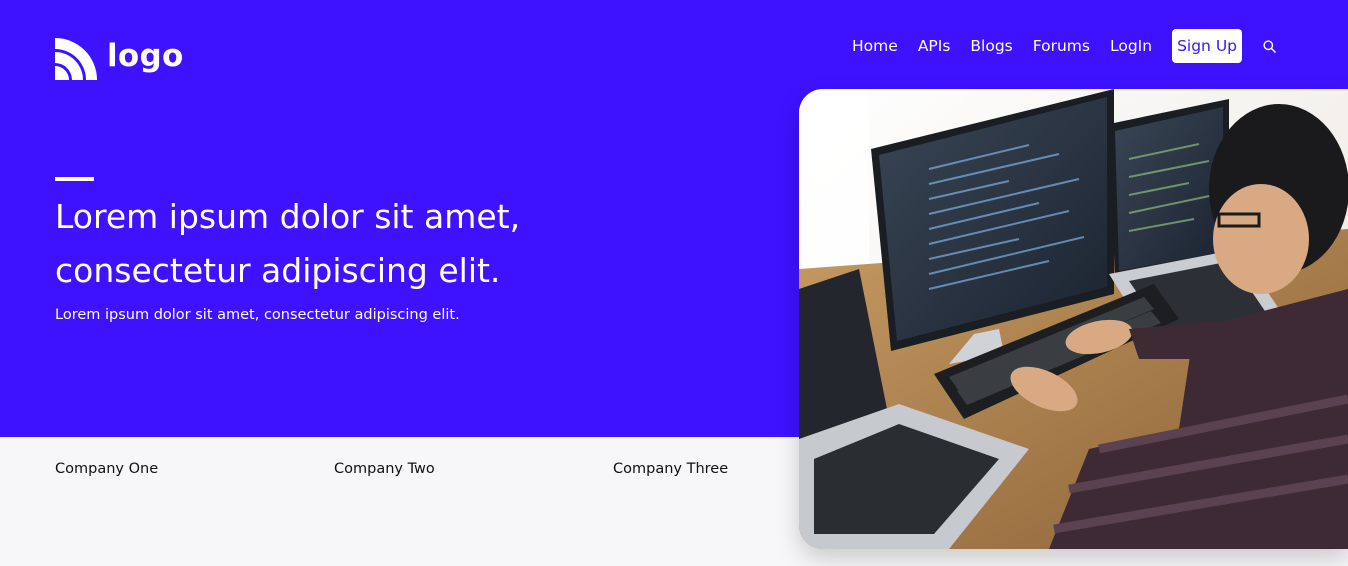 The width and height of the screenshot is (1348, 566). Describe the element at coordinates (76, 59) in the screenshot. I see `logo-icon` at that location.